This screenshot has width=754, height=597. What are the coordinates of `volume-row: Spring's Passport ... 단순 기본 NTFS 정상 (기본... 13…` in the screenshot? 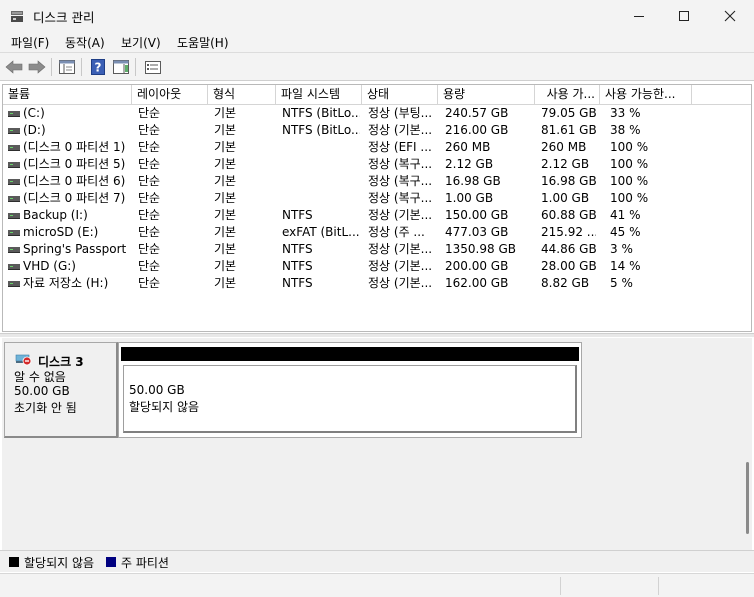 It's located at (377, 249).